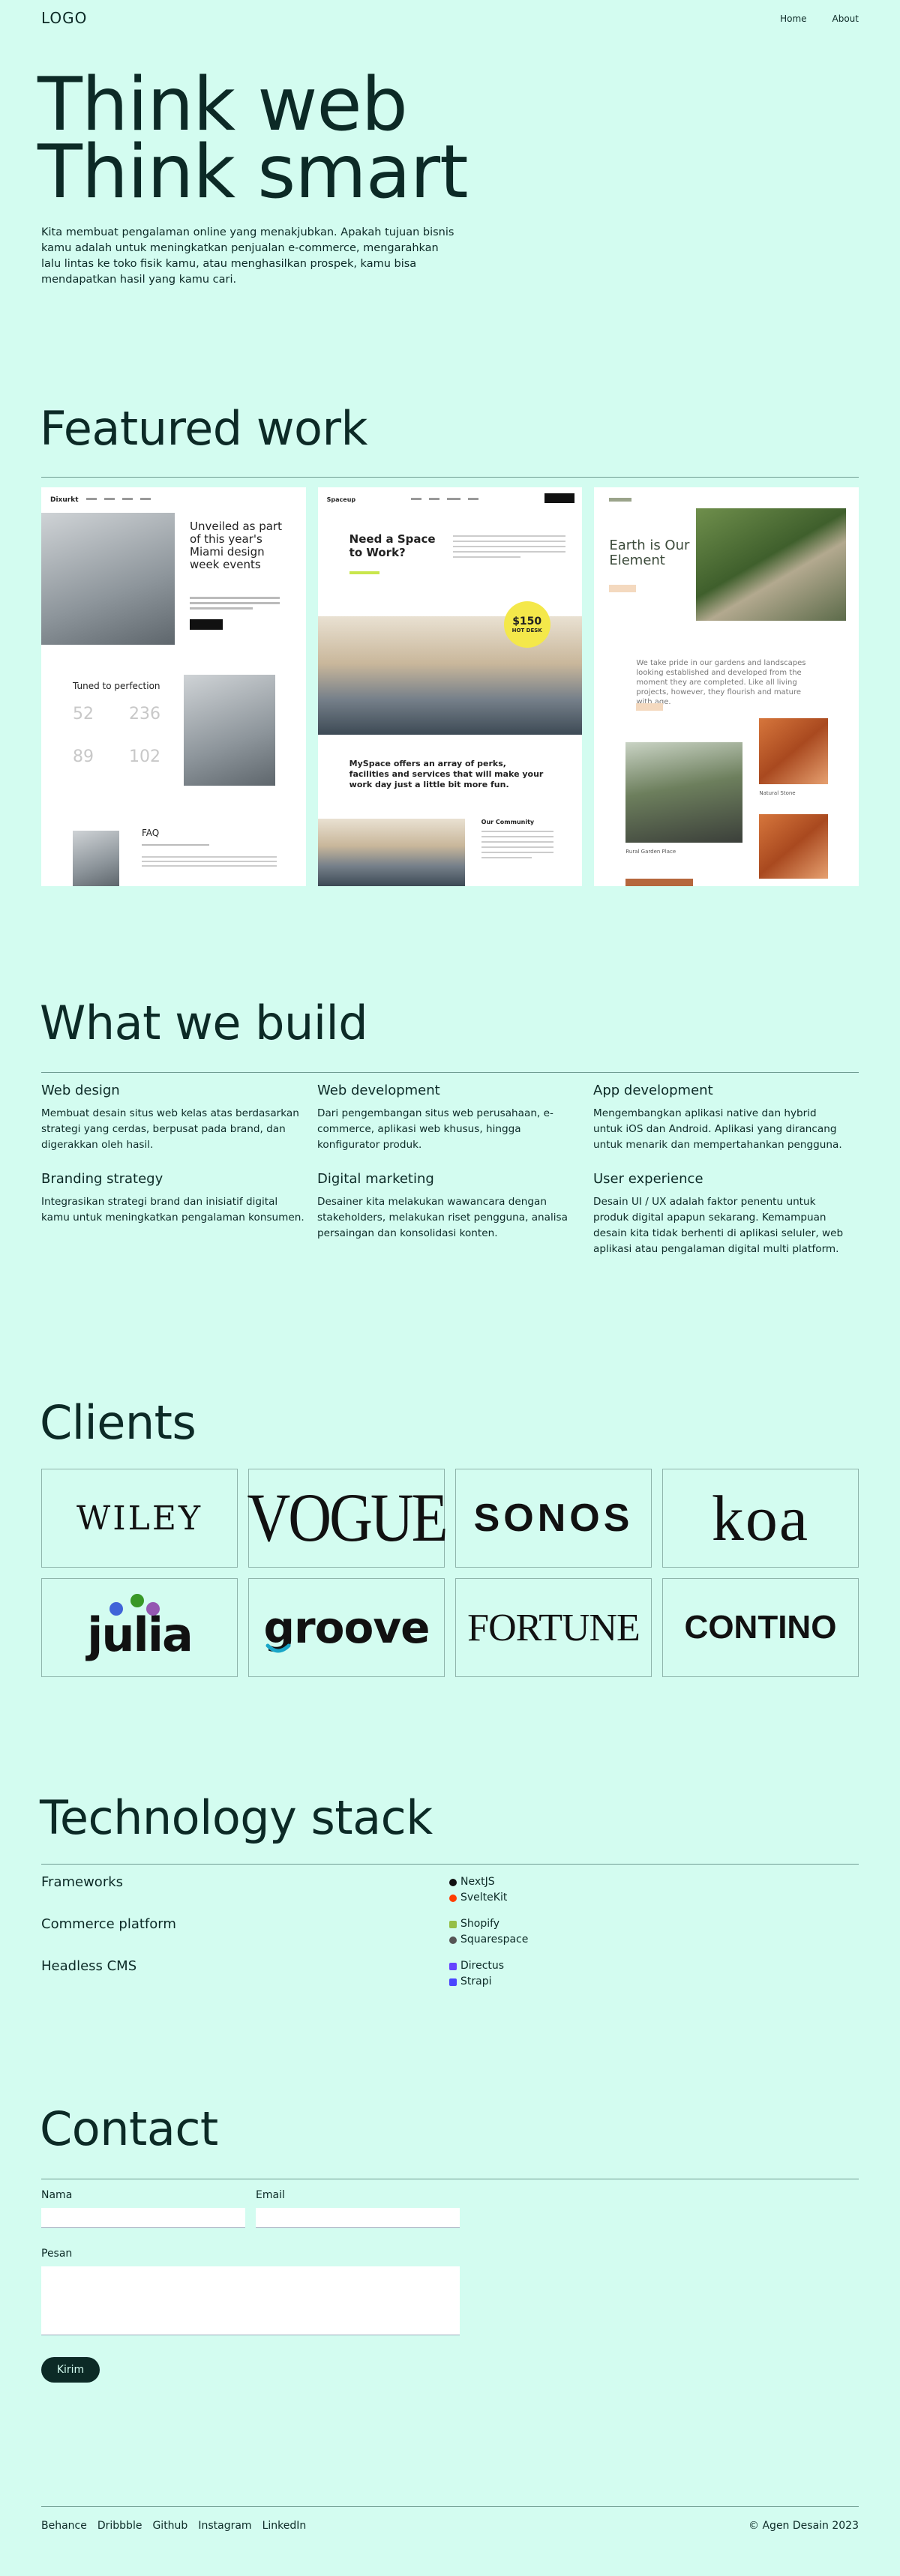  Describe the element at coordinates (484, 1898) in the screenshot. I see `tech-item-label: SvelteKit` at that location.